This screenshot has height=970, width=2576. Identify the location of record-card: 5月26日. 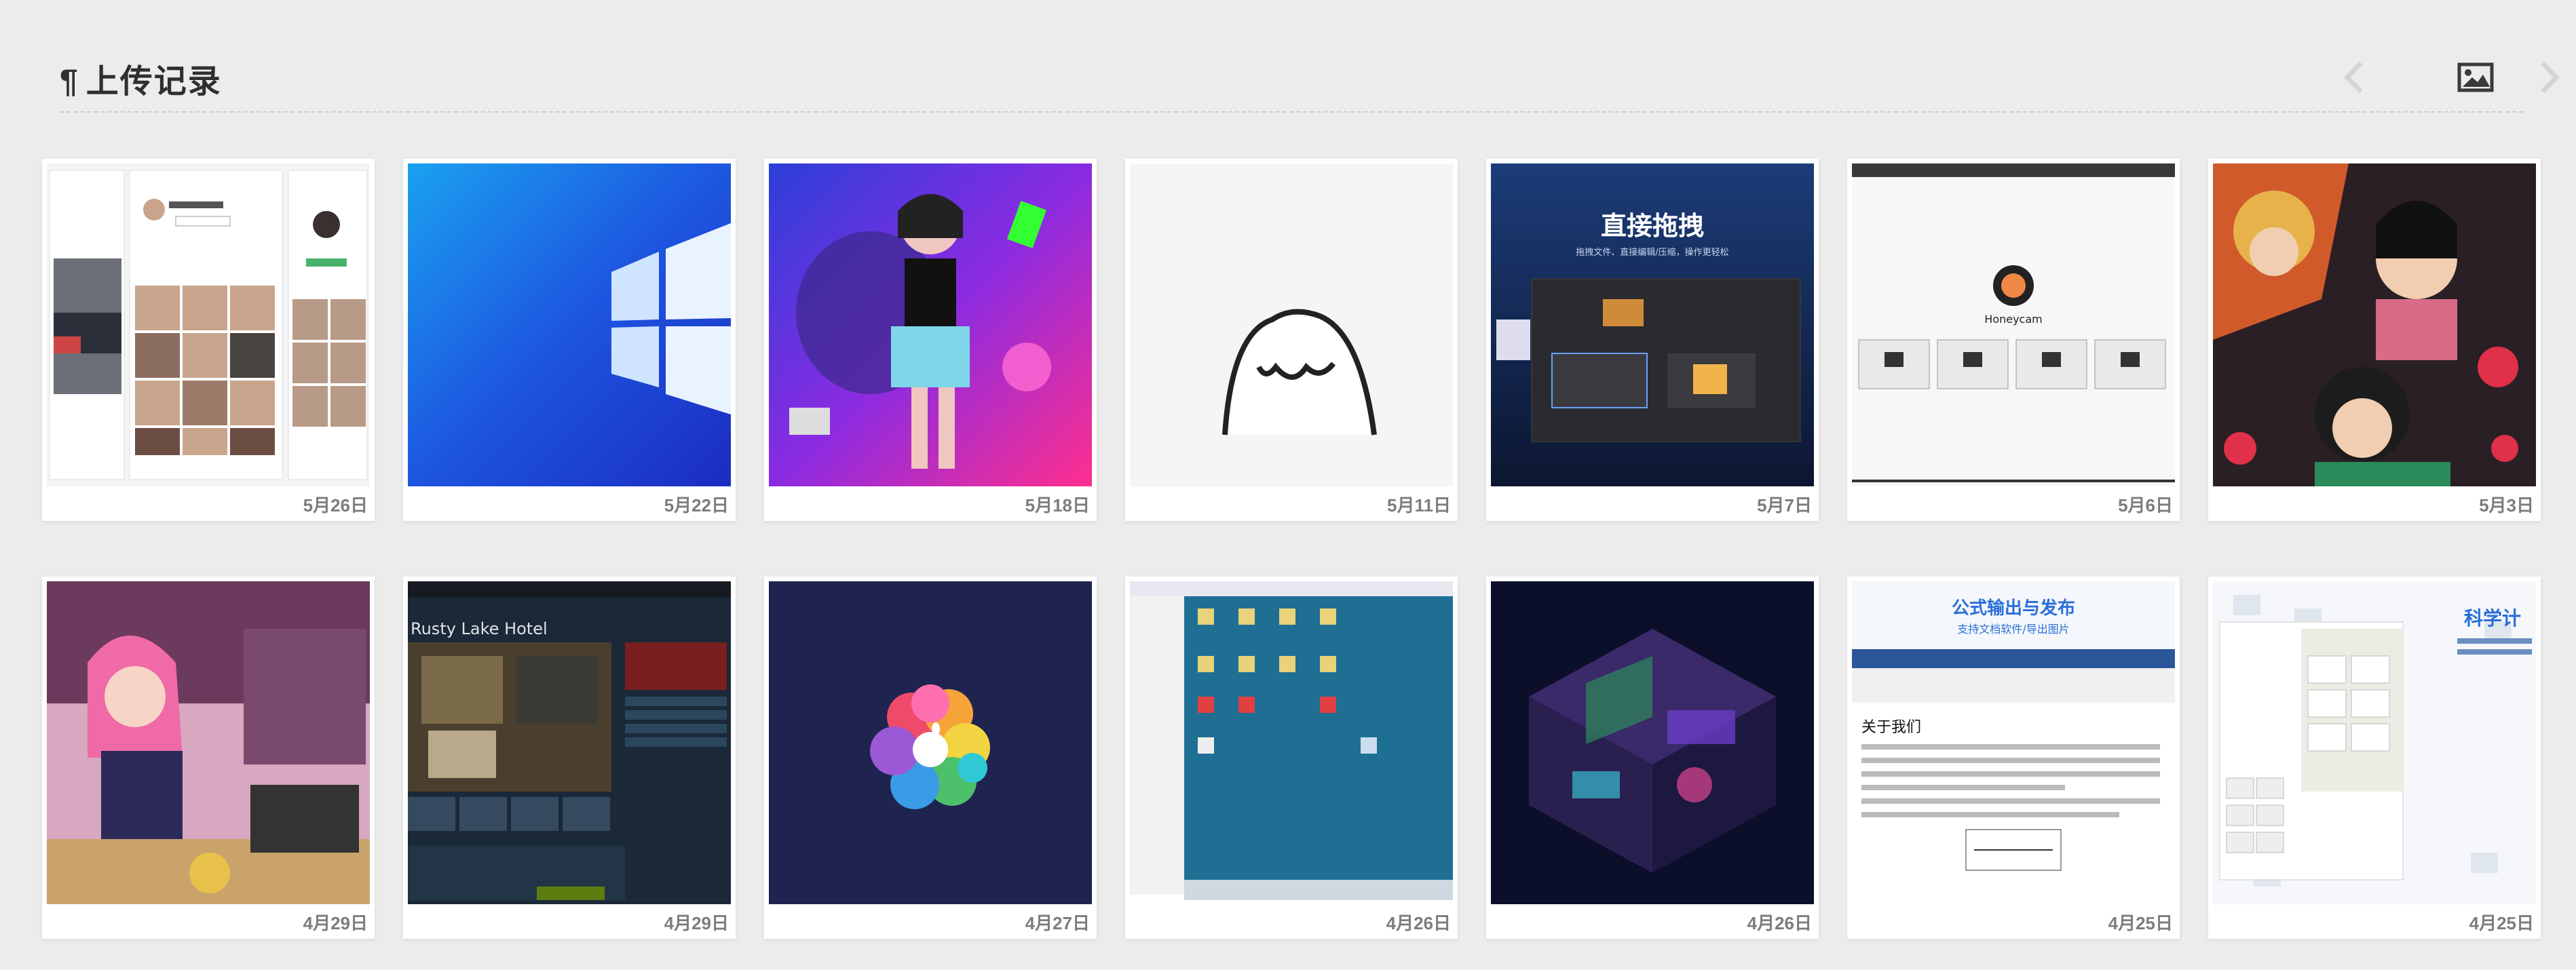
(208, 340).